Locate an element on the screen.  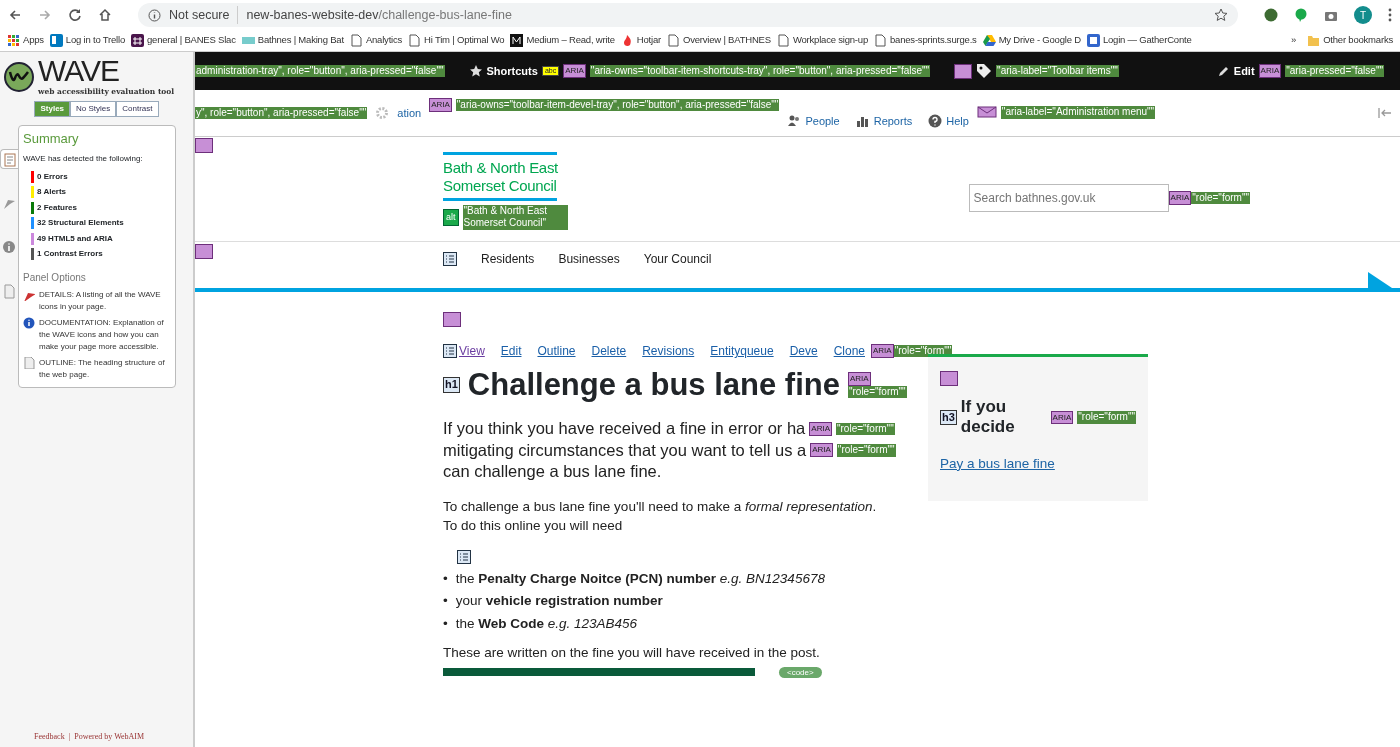
toolbar-link: Shortcuts is located at coordinates (512, 71).